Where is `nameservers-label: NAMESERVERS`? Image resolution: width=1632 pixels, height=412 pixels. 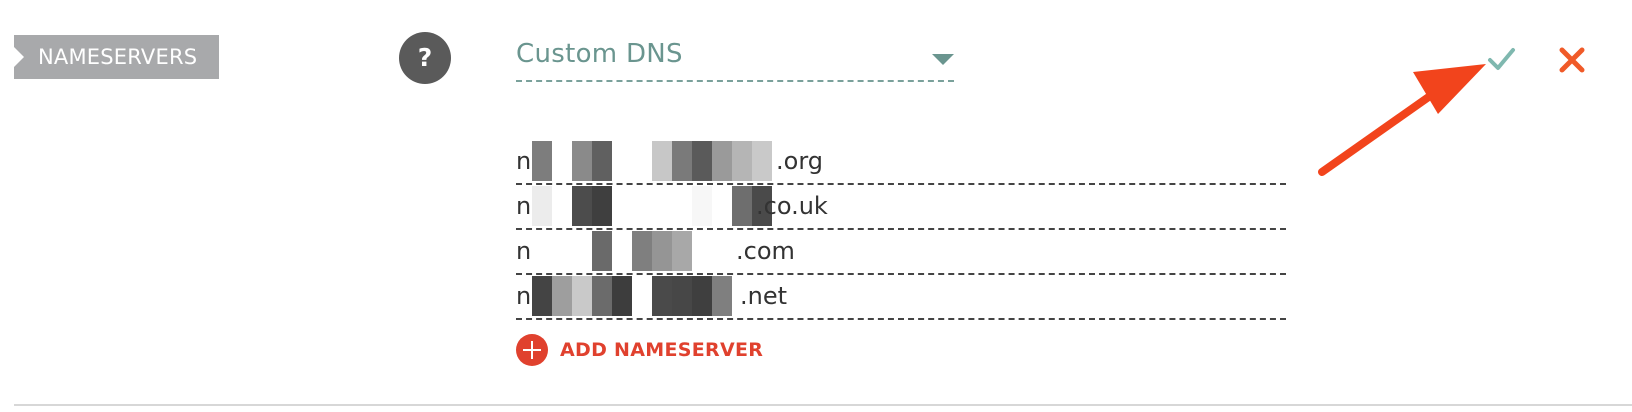 nameservers-label: NAMESERVERS is located at coordinates (116, 57).